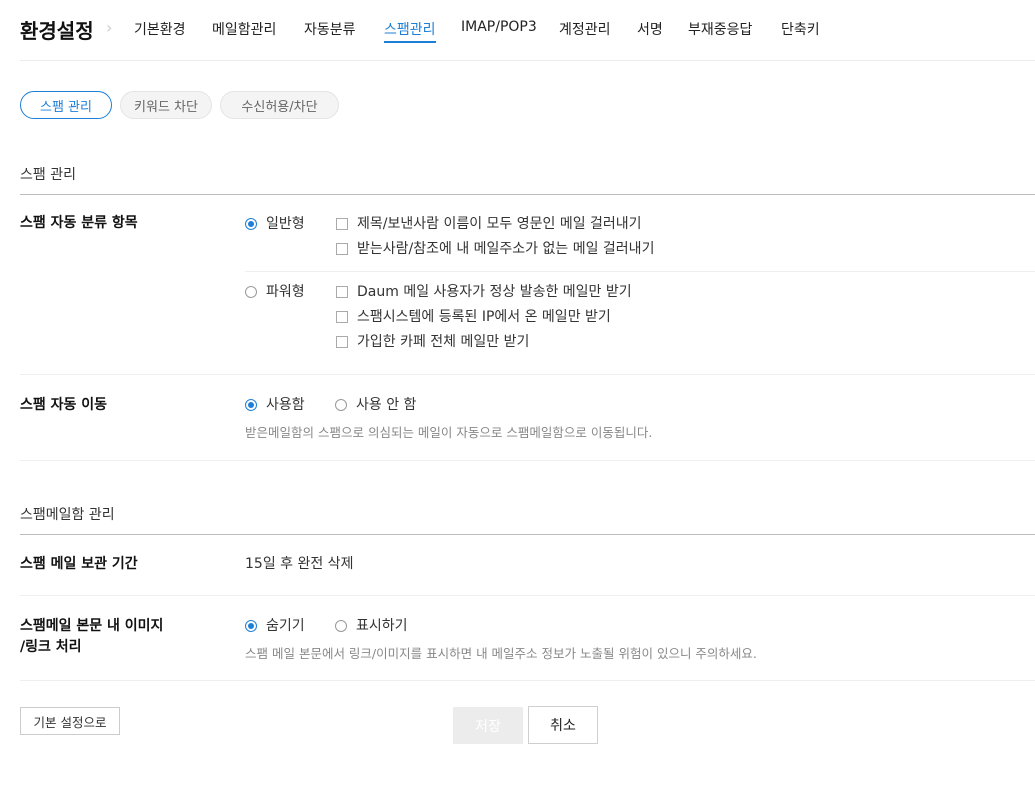  I want to click on subtab-allow-block: 수신허용/차단, so click(279, 105).